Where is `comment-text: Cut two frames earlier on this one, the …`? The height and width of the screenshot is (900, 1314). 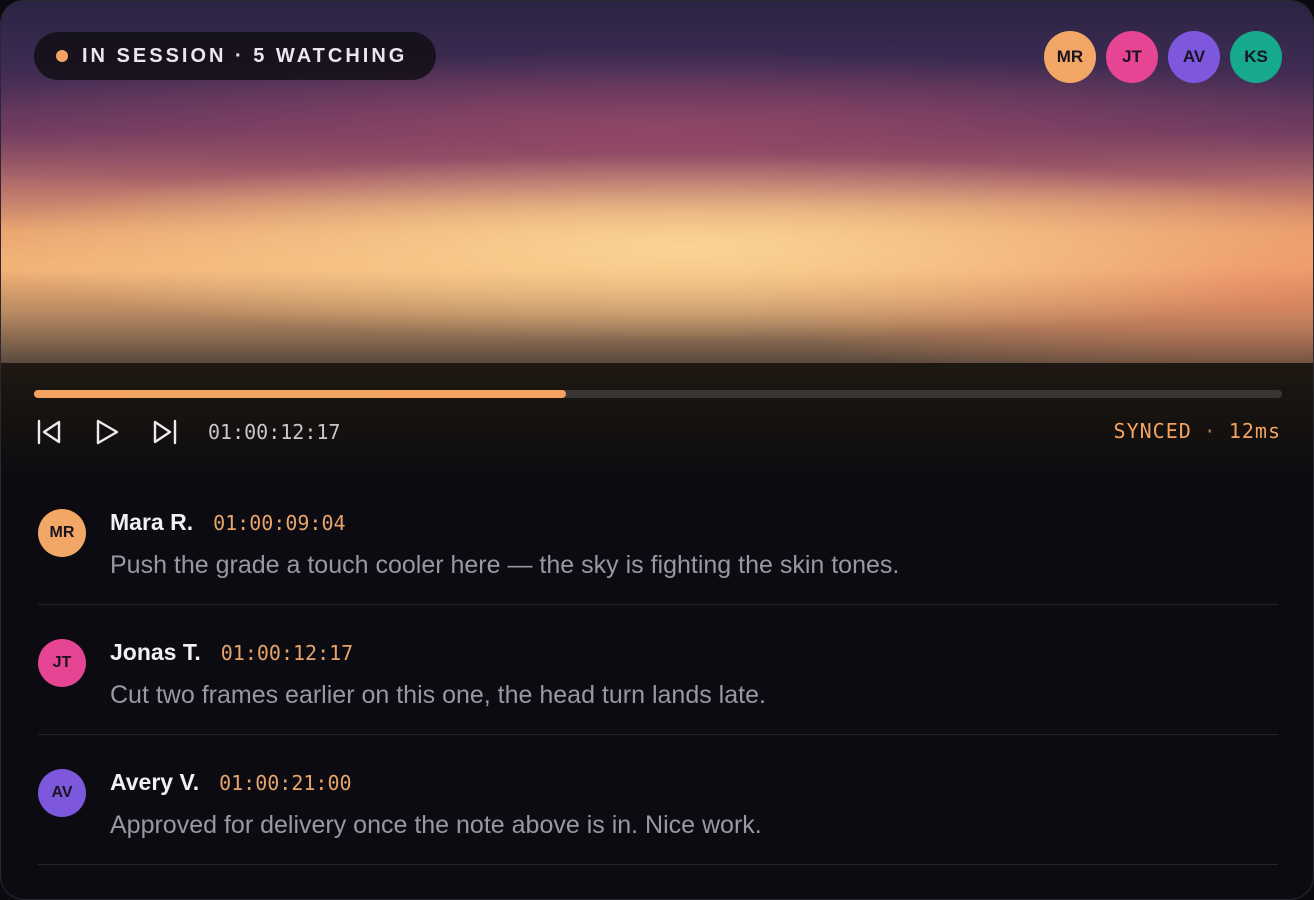 comment-text: Cut two frames earlier on this one, the … is located at coordinates (438, 695).